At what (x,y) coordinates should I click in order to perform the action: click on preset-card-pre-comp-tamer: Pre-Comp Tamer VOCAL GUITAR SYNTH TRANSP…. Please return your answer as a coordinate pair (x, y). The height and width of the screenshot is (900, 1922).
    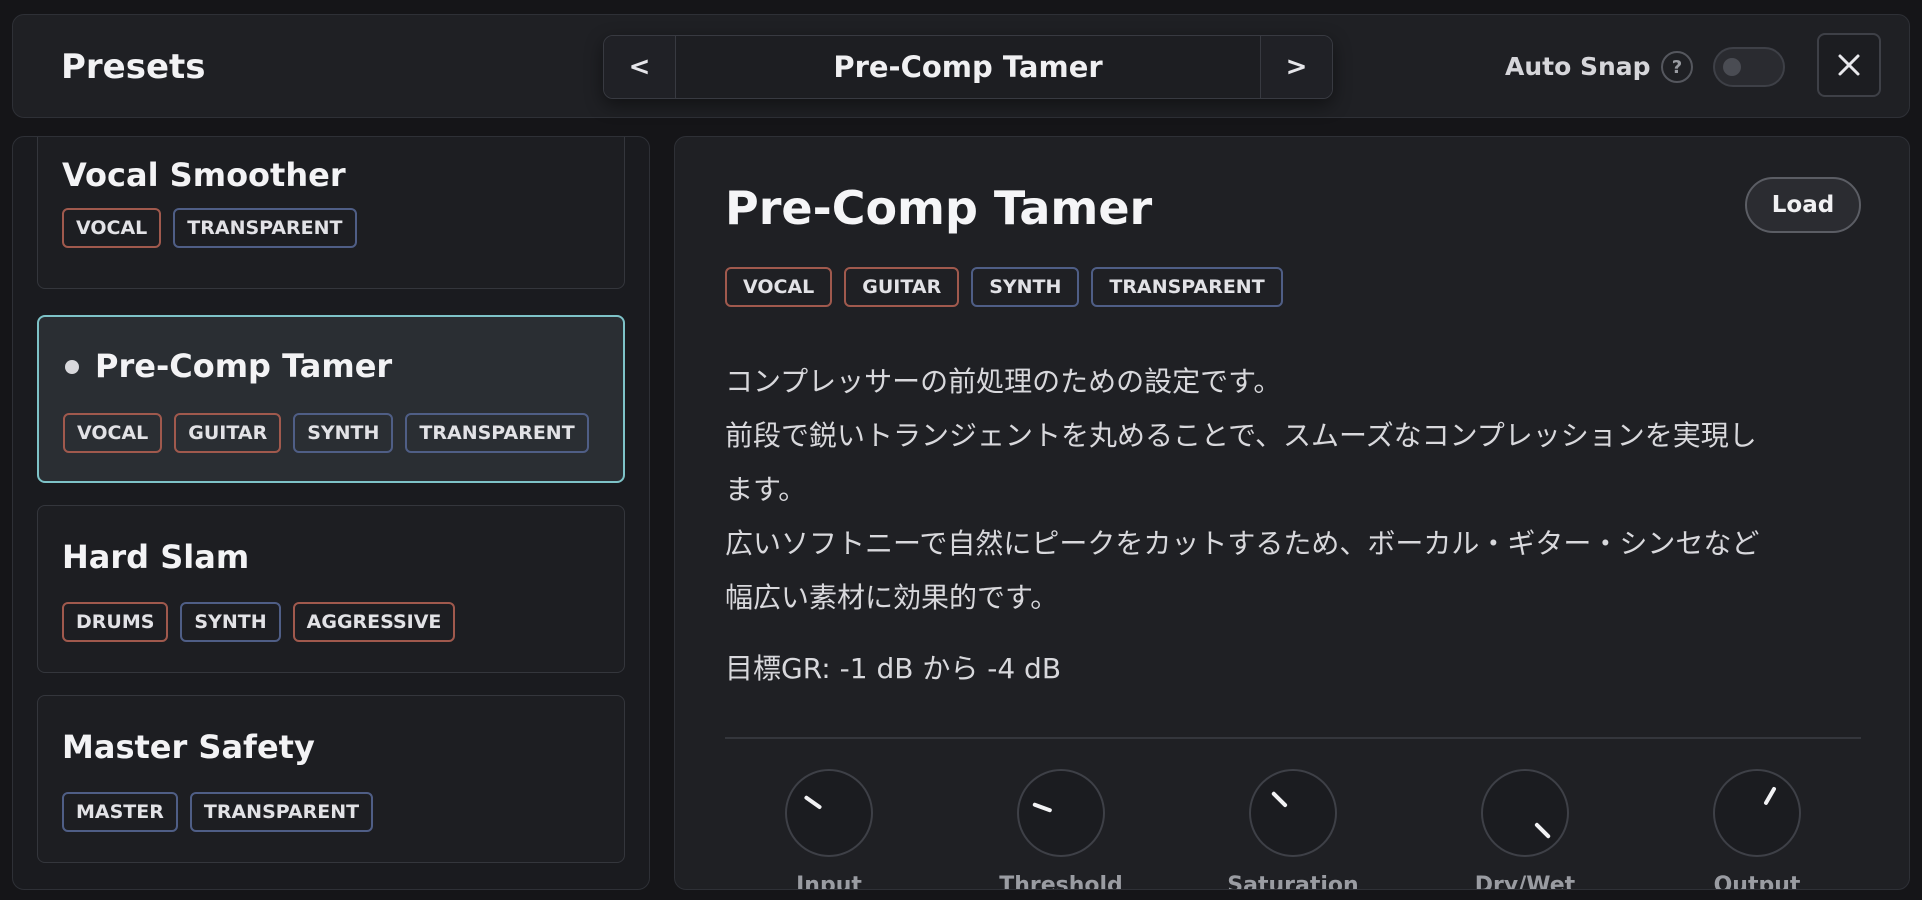
    Looking at the image, I should click on (331, 399).